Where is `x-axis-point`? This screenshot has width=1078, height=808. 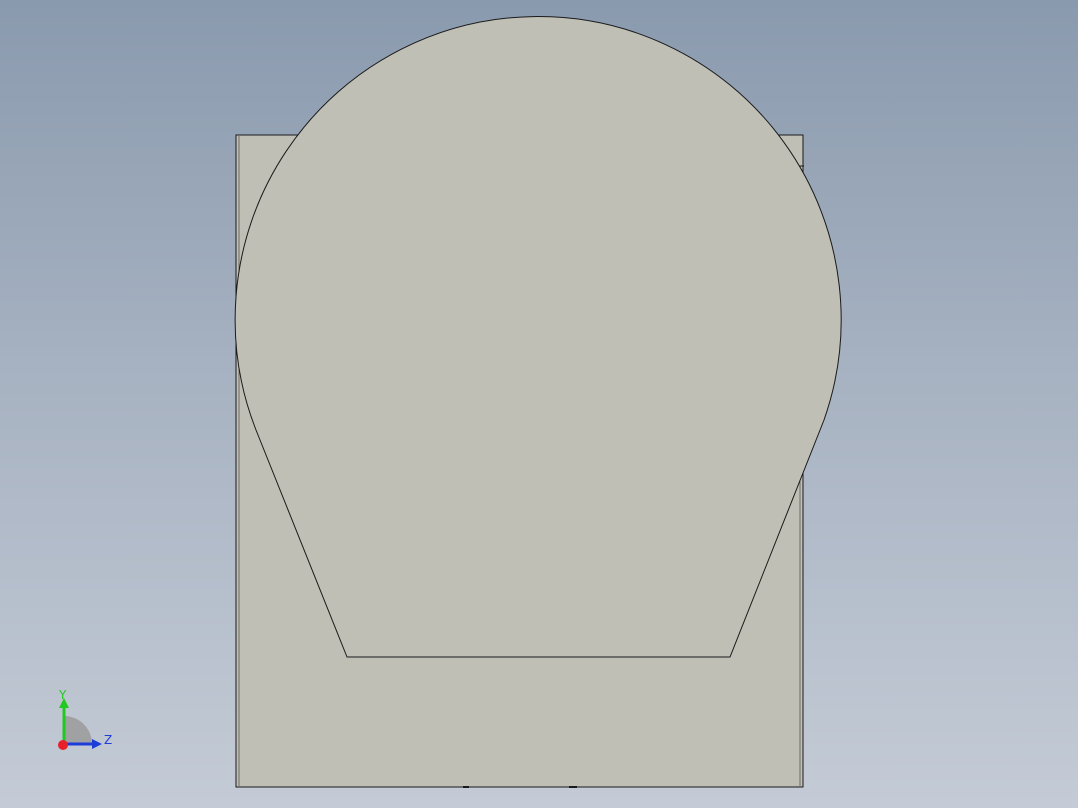 x-axis-point is located at coordinates (63, 745).